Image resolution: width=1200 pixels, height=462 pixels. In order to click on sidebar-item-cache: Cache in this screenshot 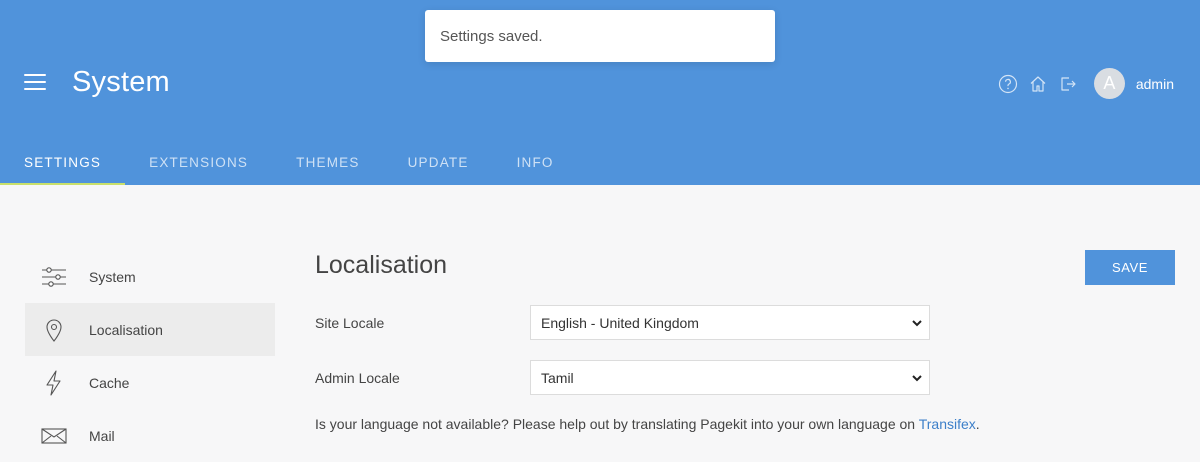, I will do `click(150, 382)`.